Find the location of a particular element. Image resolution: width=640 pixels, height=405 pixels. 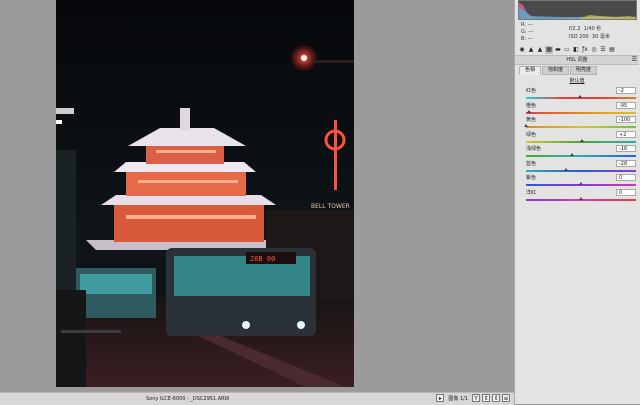

panel-title: HSL 调整 is located at coordinates (577, 60).